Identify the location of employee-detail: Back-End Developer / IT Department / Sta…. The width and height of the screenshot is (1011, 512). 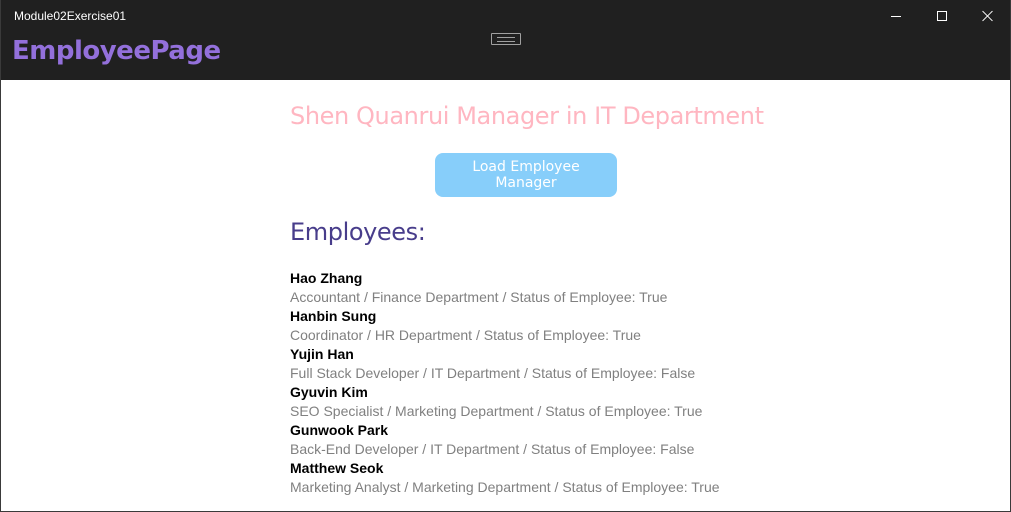
(492, 449).